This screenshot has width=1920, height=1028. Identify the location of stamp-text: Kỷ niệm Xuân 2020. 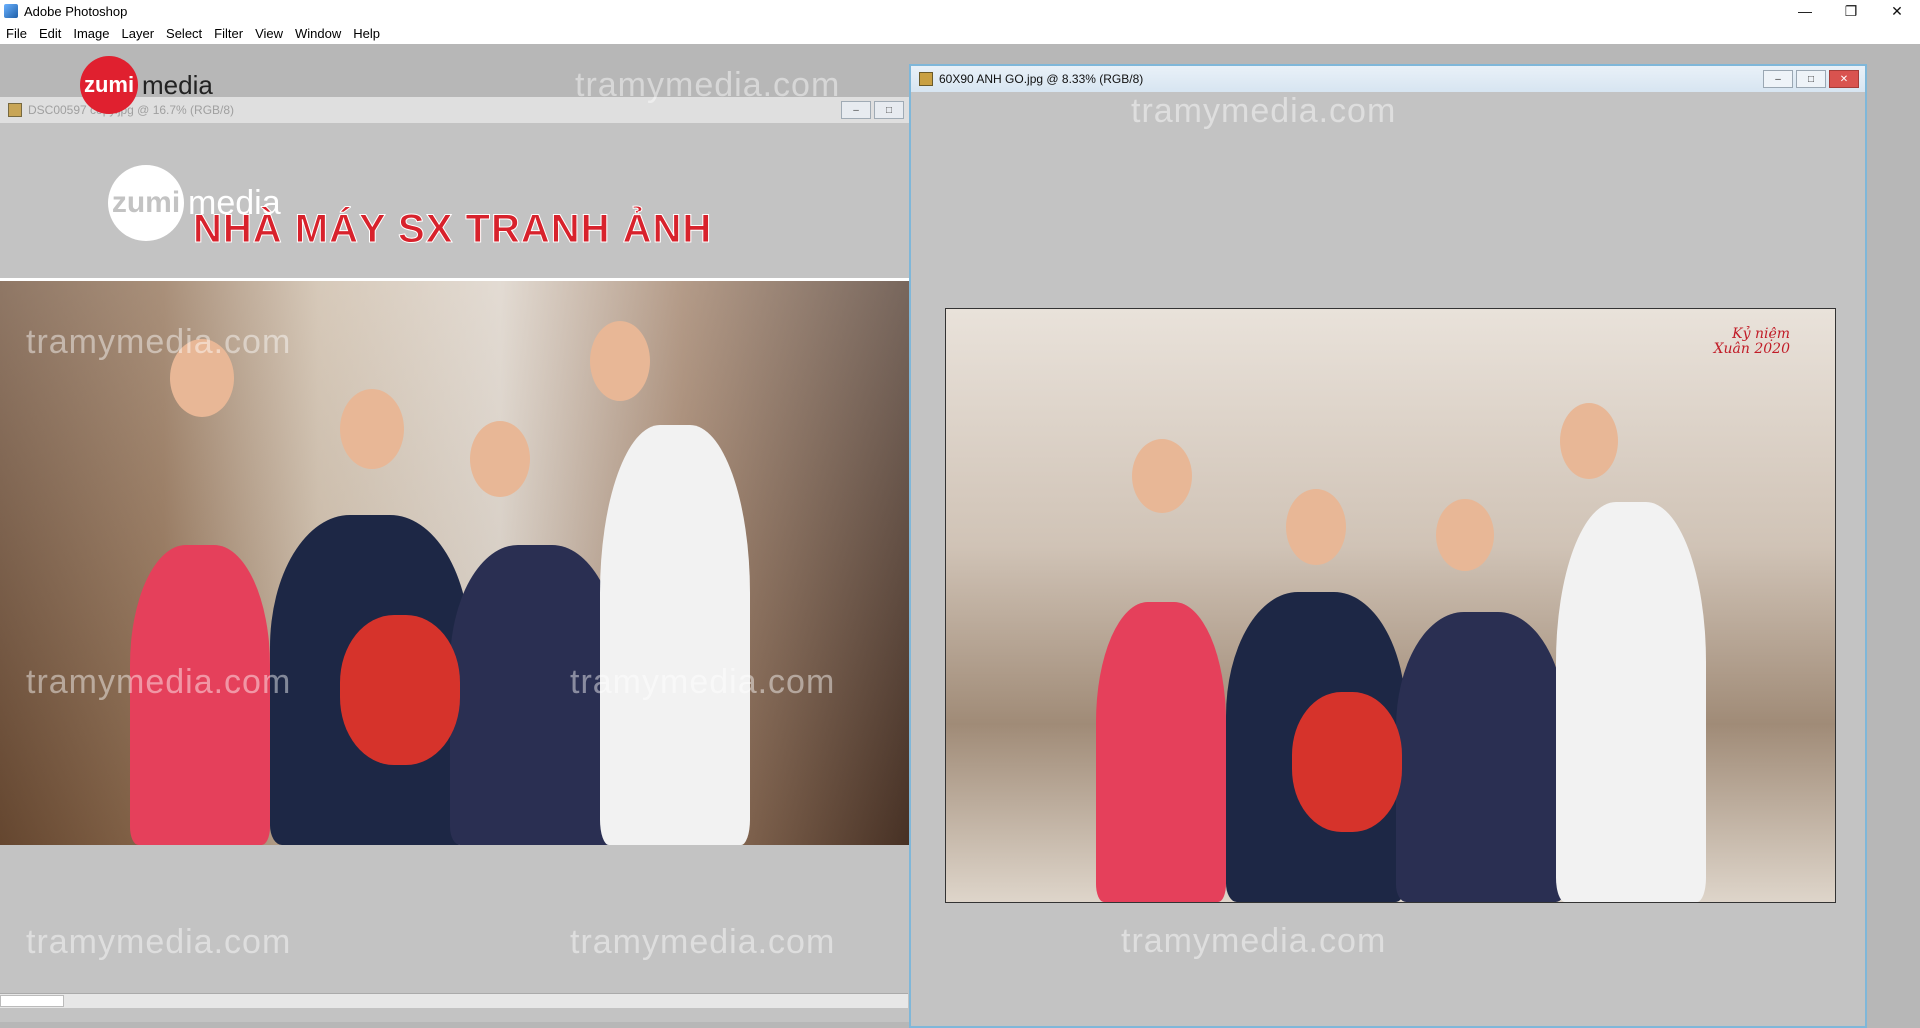
(1752, 342).